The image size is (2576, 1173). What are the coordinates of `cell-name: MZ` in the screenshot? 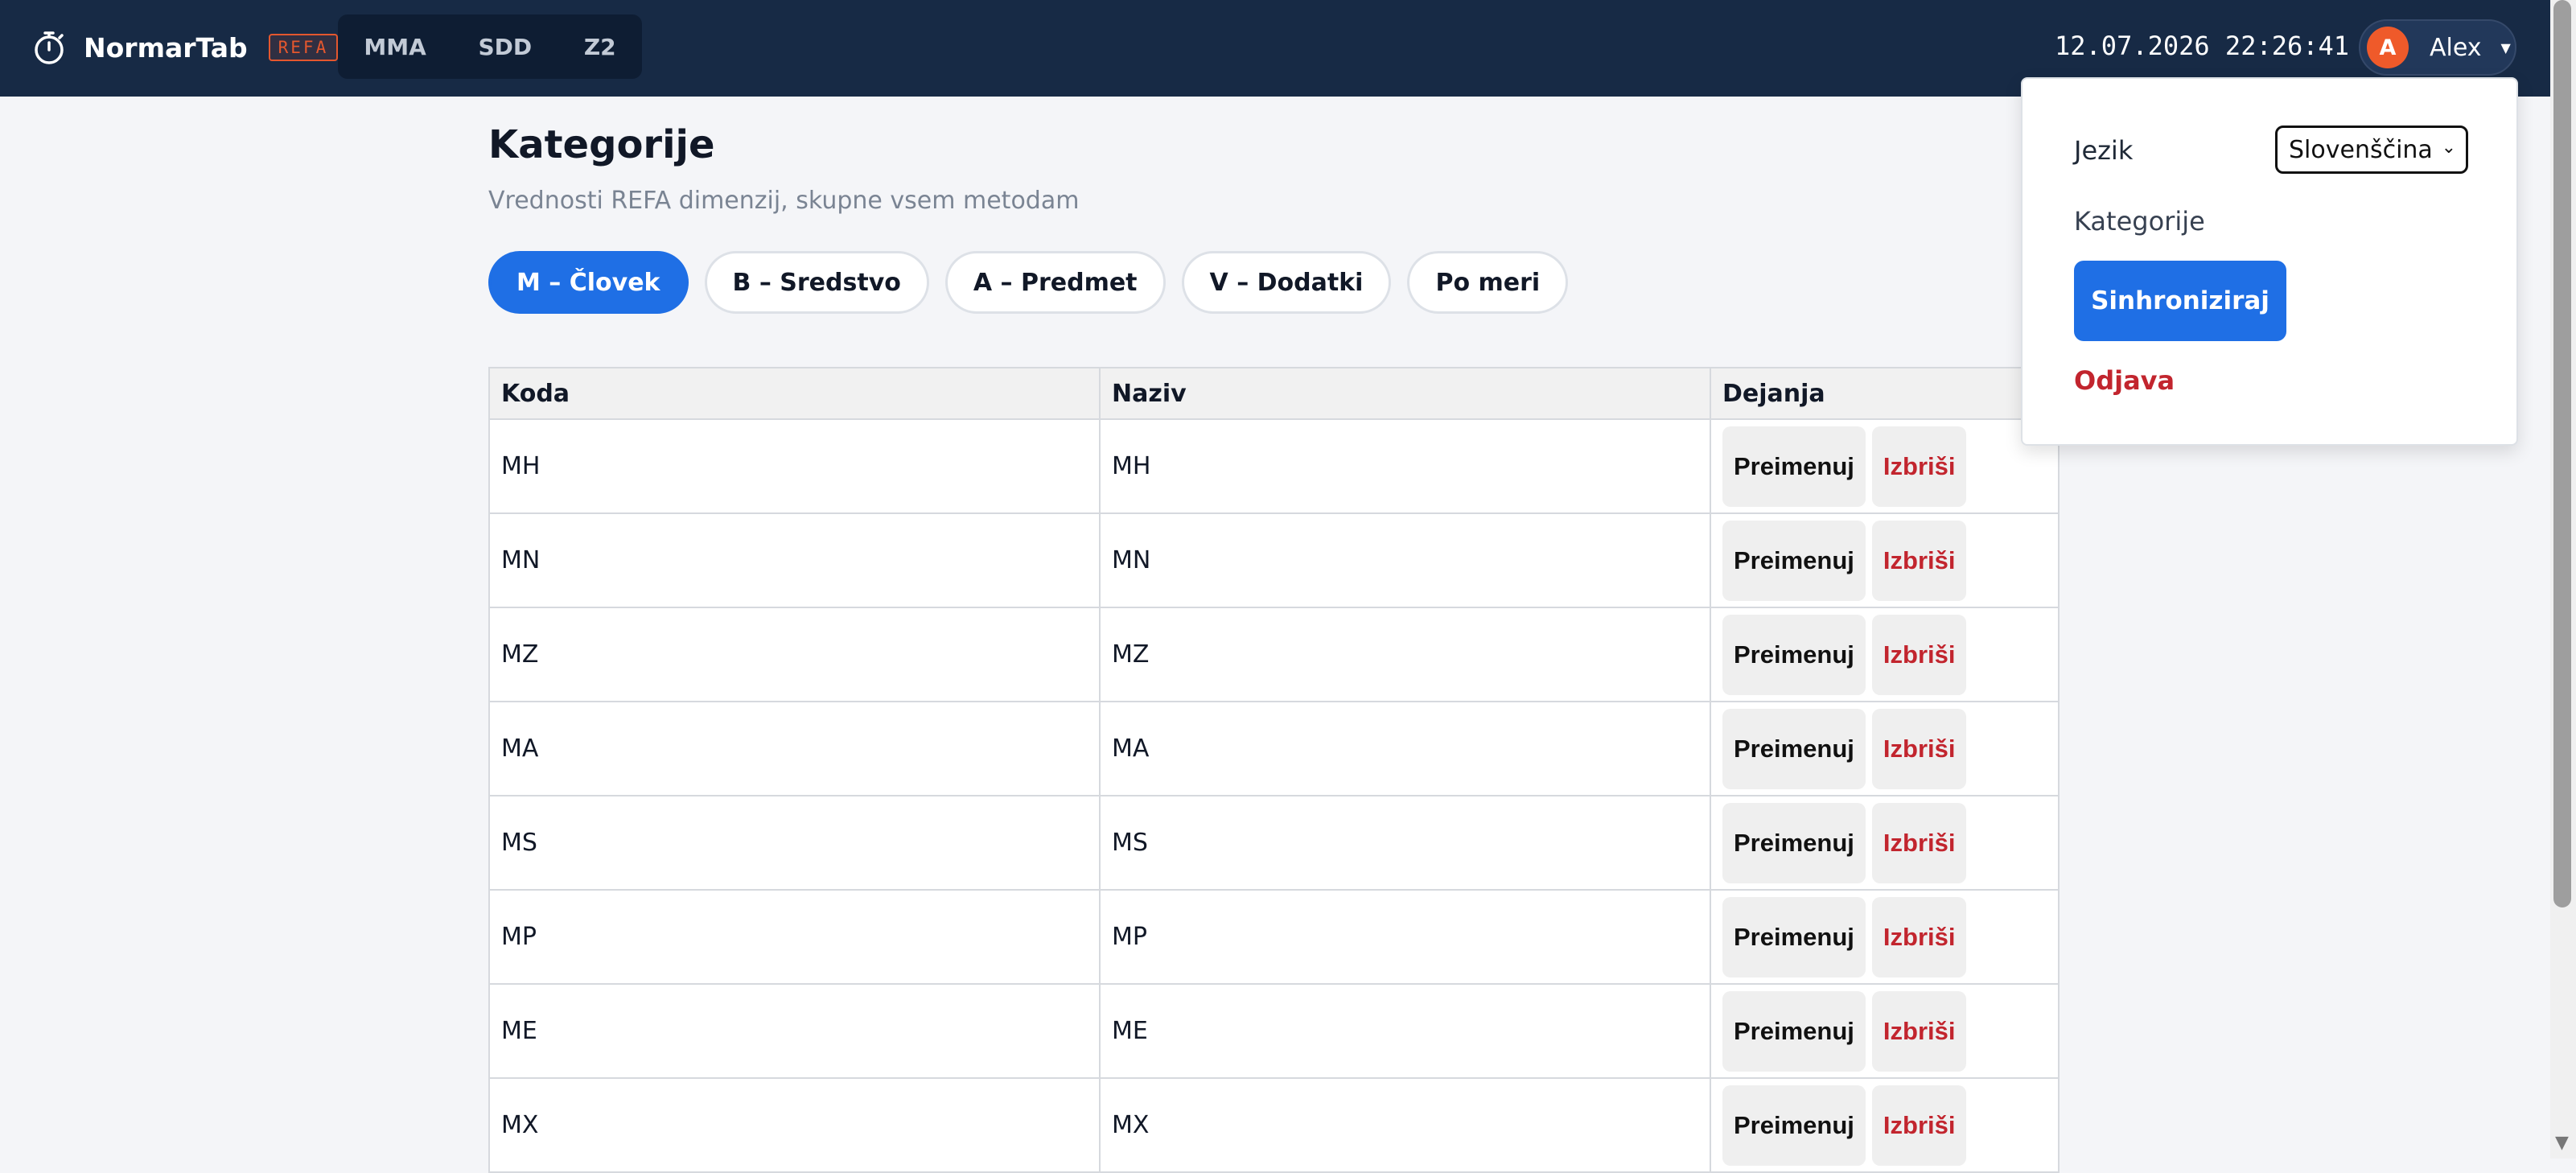 It's located at (1405, 654).